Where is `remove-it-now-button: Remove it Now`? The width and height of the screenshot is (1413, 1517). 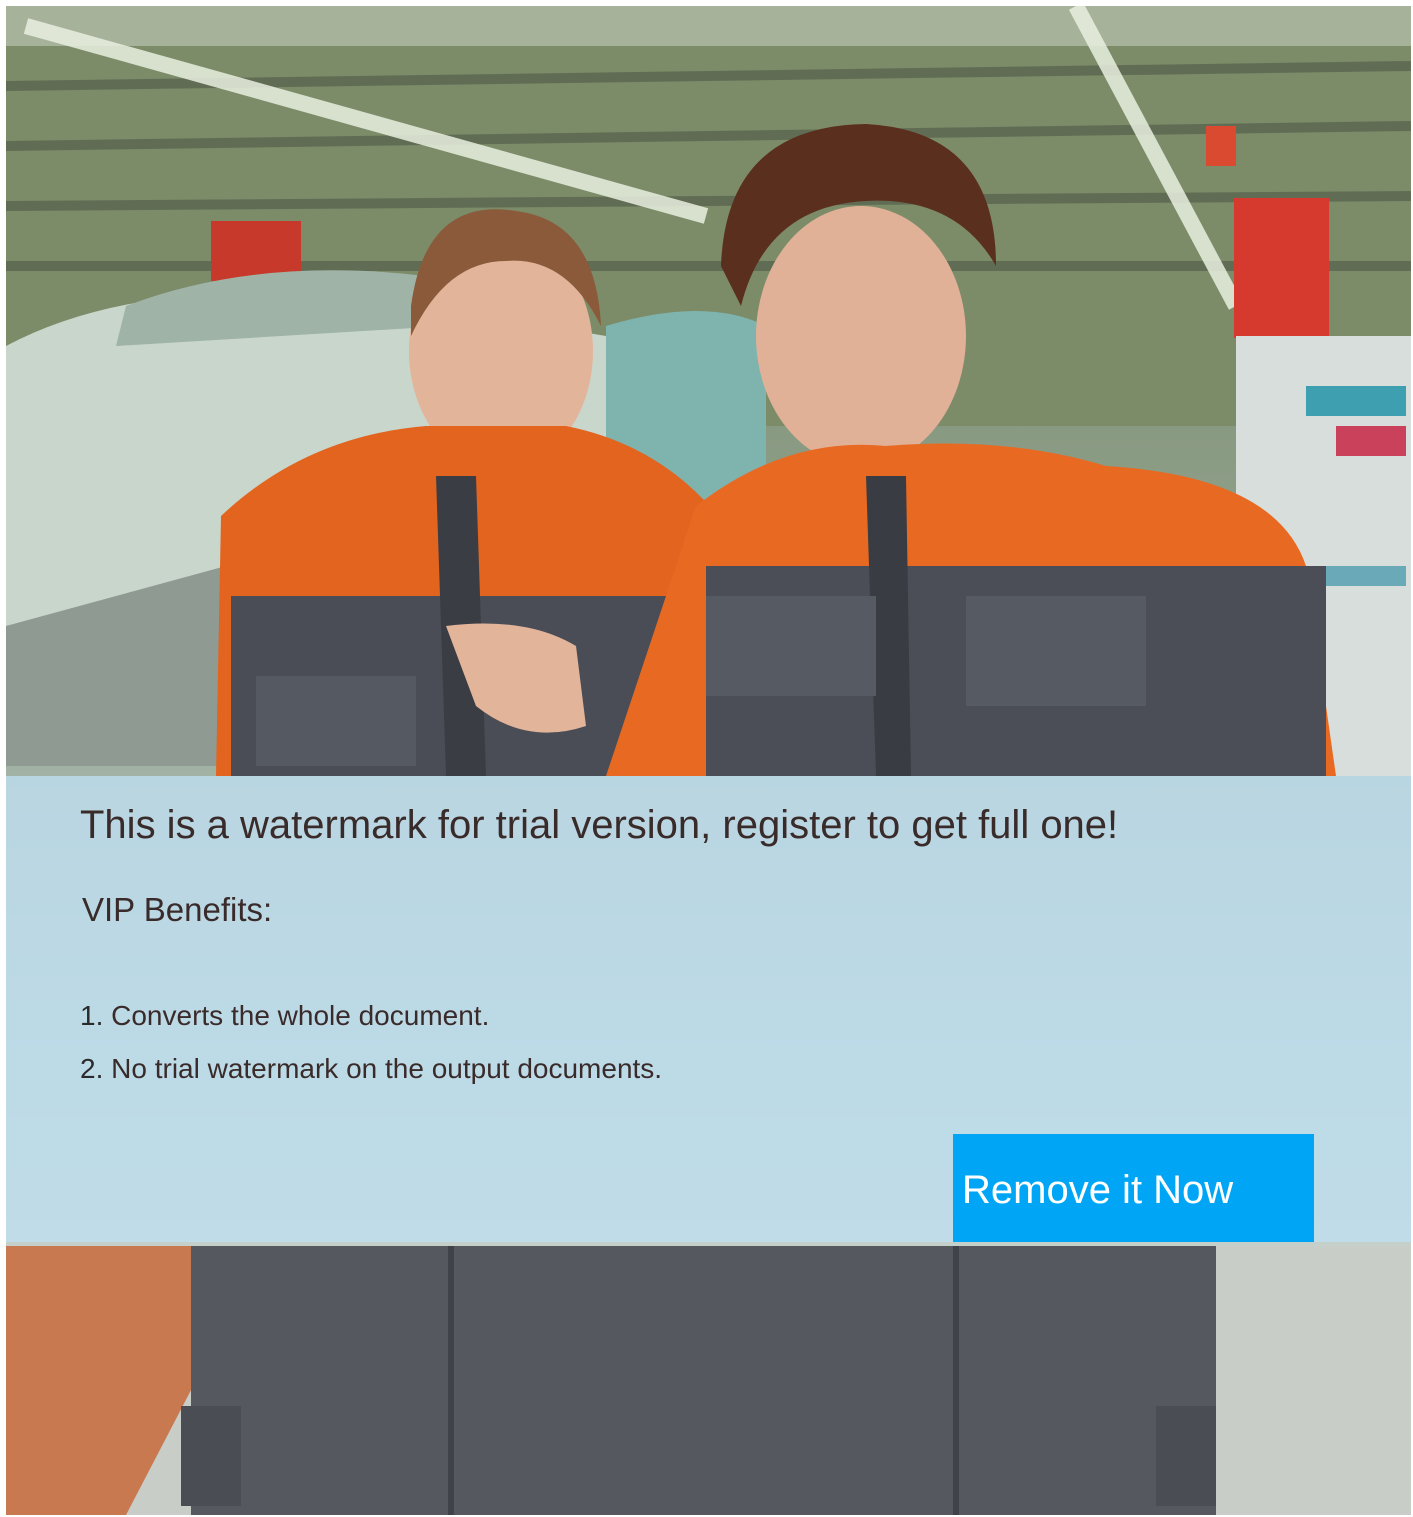 remove-it-now-button: Remove it Now is located at coordinates (1133, 1188).